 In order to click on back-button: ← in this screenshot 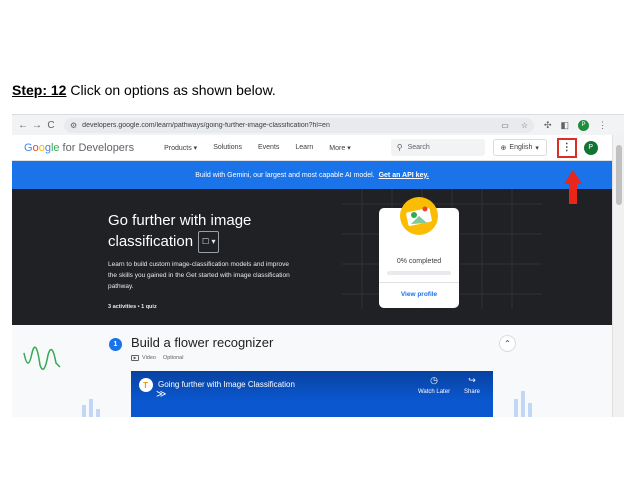, I will do `click(23, 125)`.